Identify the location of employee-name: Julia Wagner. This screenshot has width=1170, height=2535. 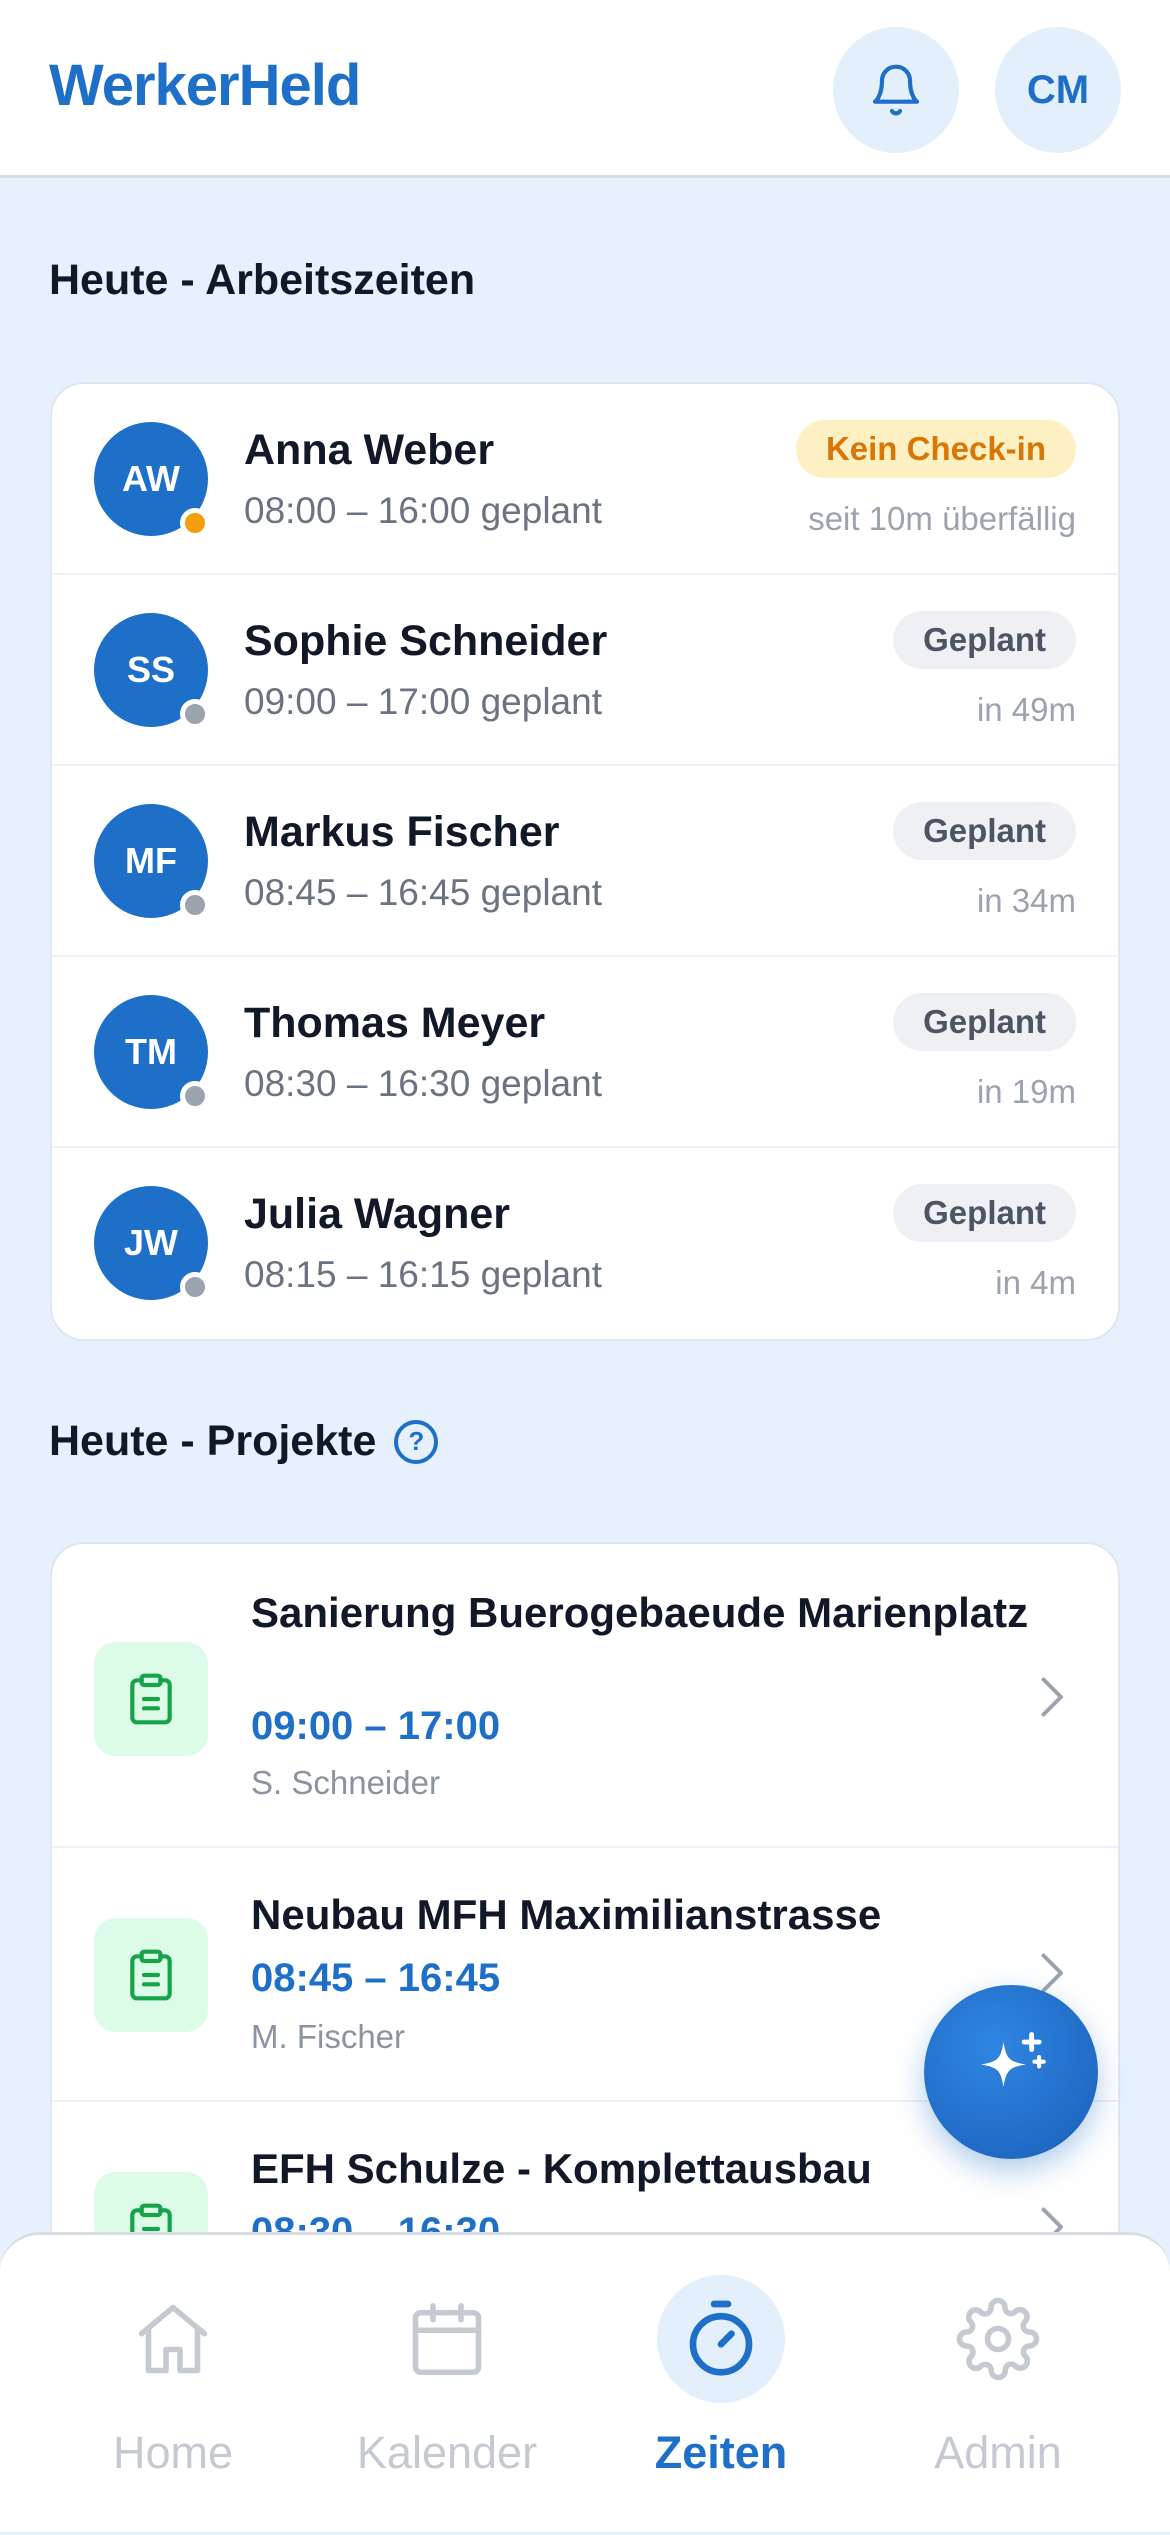
(377, 1214).